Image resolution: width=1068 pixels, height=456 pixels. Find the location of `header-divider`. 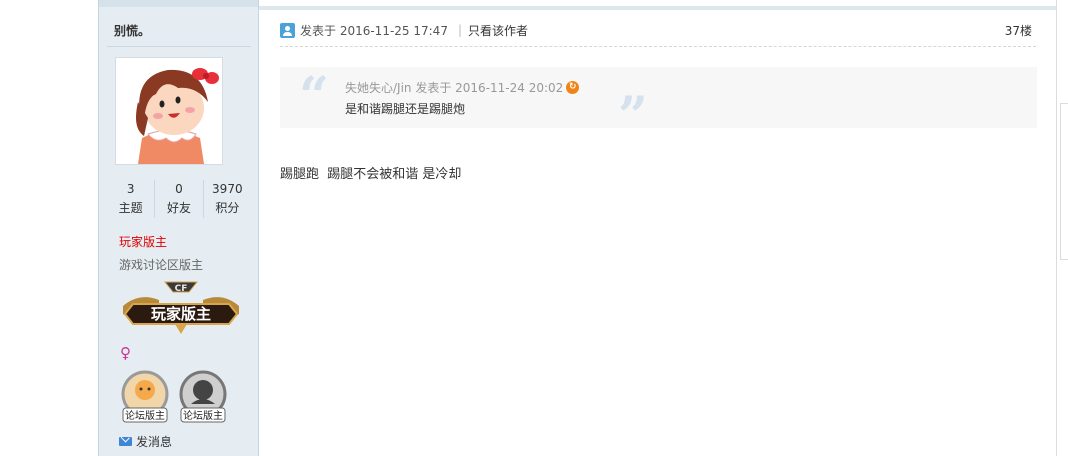

header-divider is located at coordinates (658, 46).